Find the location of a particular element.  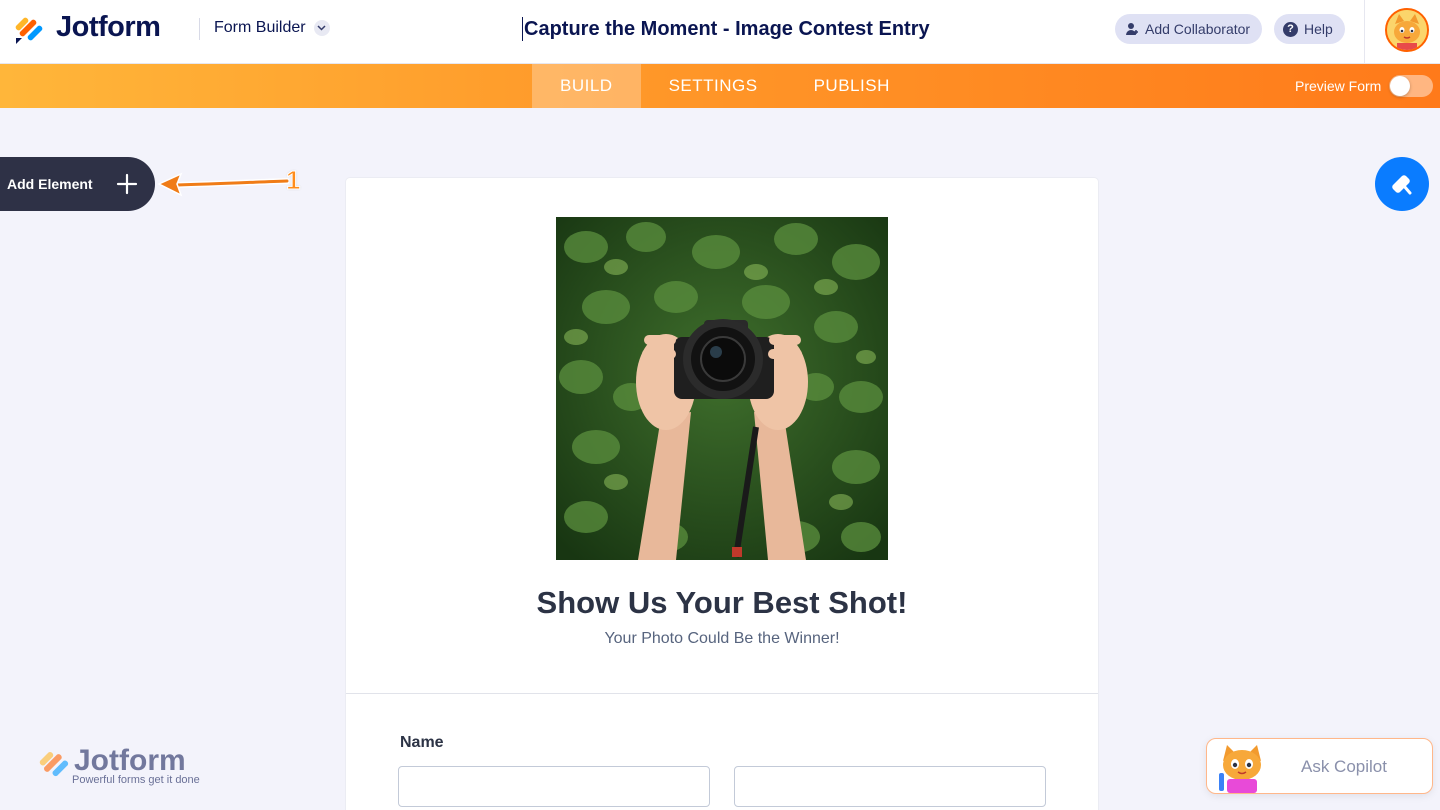

avatar-icon is located at coordinates (1407, 30).